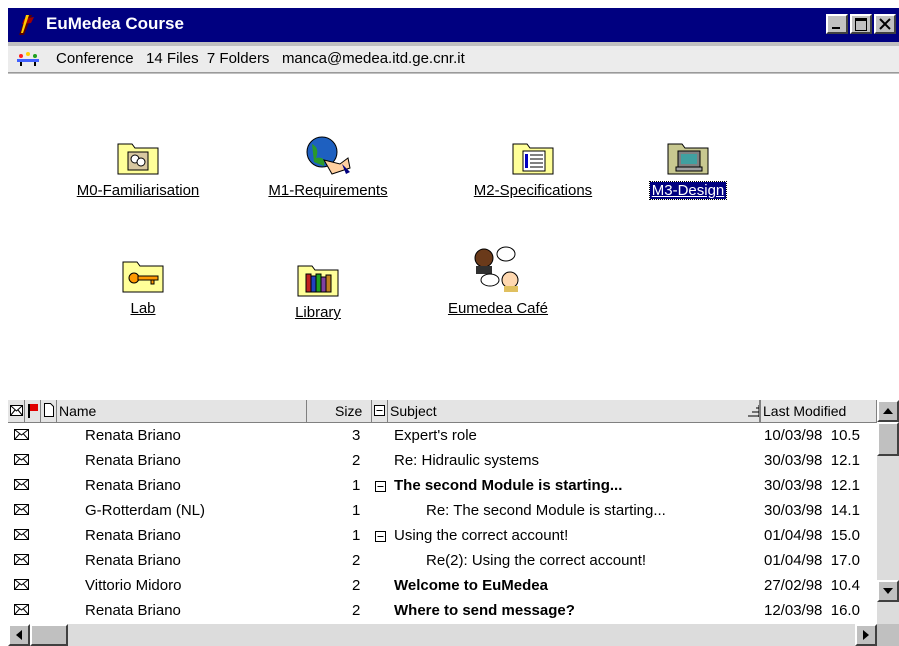 This screenshot has width=899, height=646. What do you see at coordinates (138, 190) in the screenshot?
I see `item-label: M0-Familiarisation` at bounding box center [138, 190].